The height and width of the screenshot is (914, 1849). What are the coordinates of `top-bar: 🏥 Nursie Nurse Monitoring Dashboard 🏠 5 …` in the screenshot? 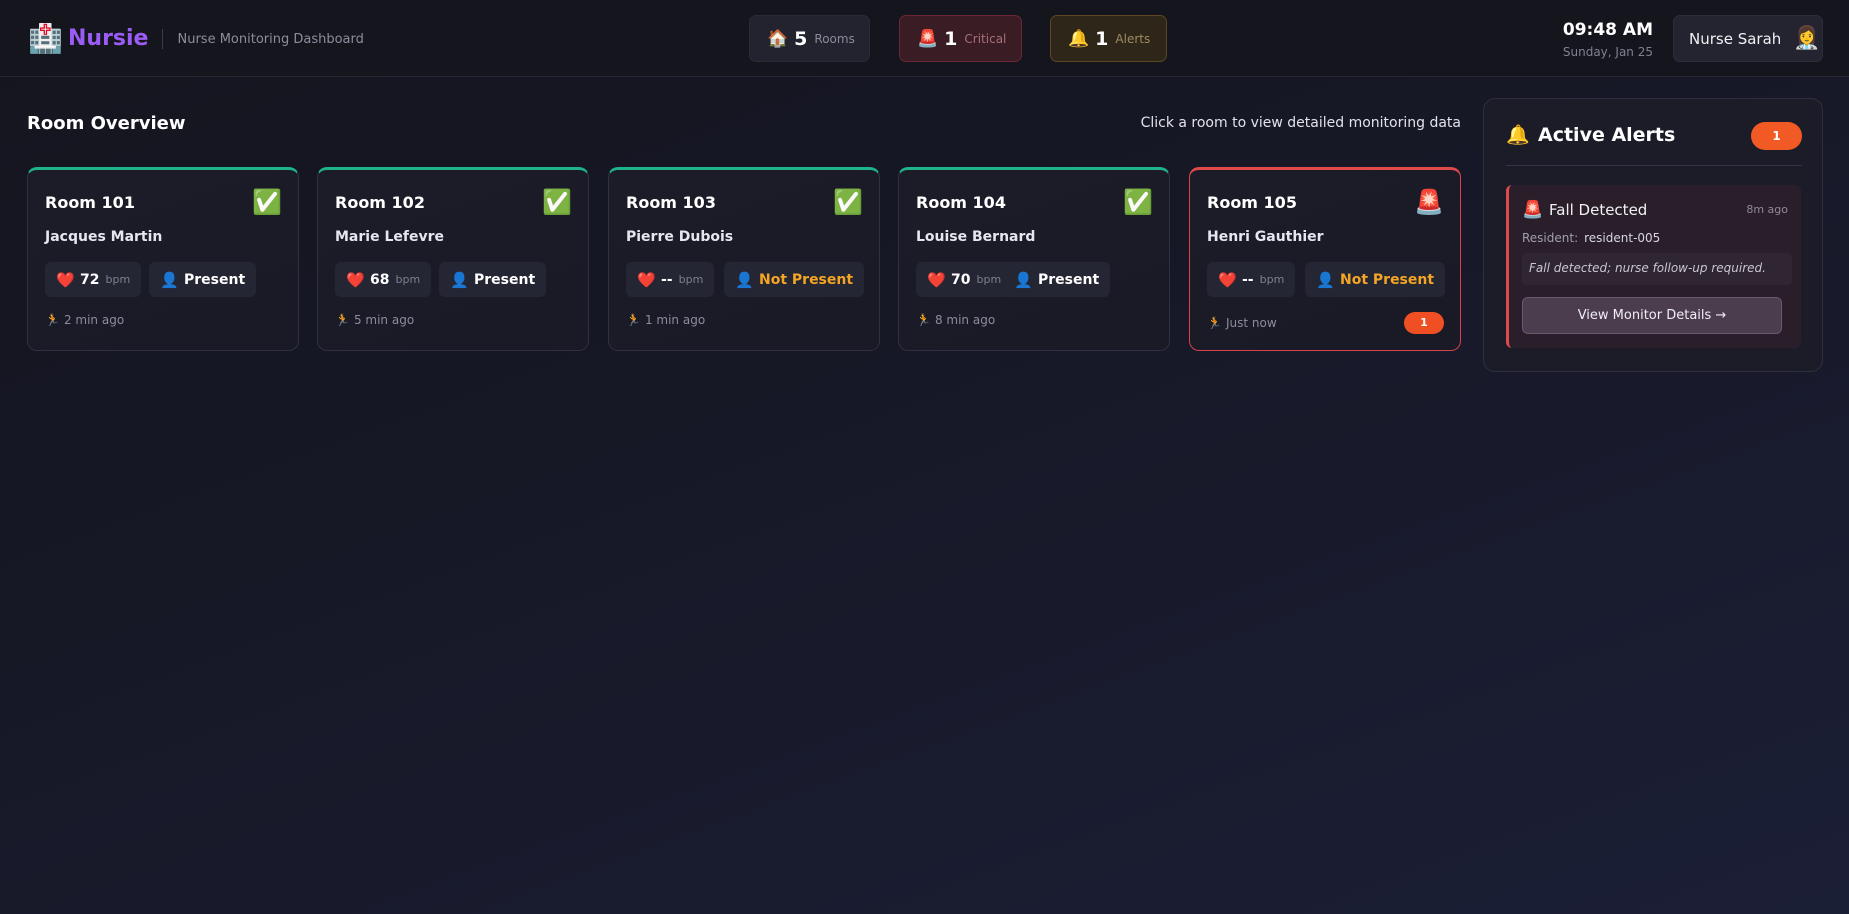 It's located at (924, 38).